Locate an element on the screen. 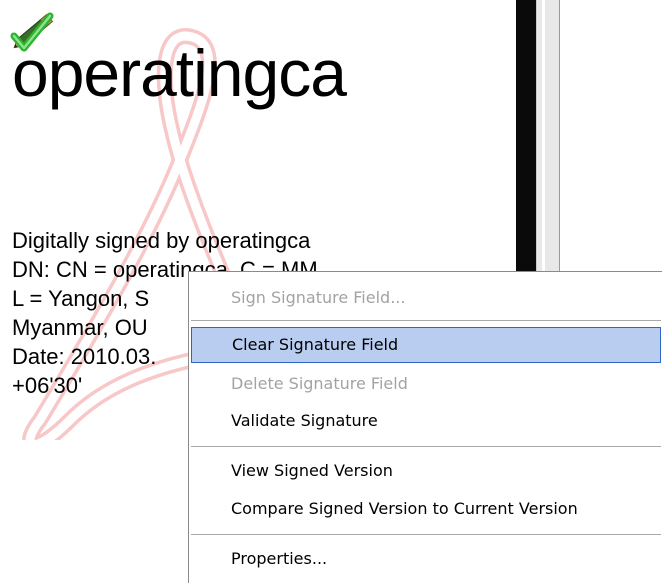 Image resolution: width=662 pixels, height=583 pixels. signer-name: operatingca is located at coordinates (179, 73).